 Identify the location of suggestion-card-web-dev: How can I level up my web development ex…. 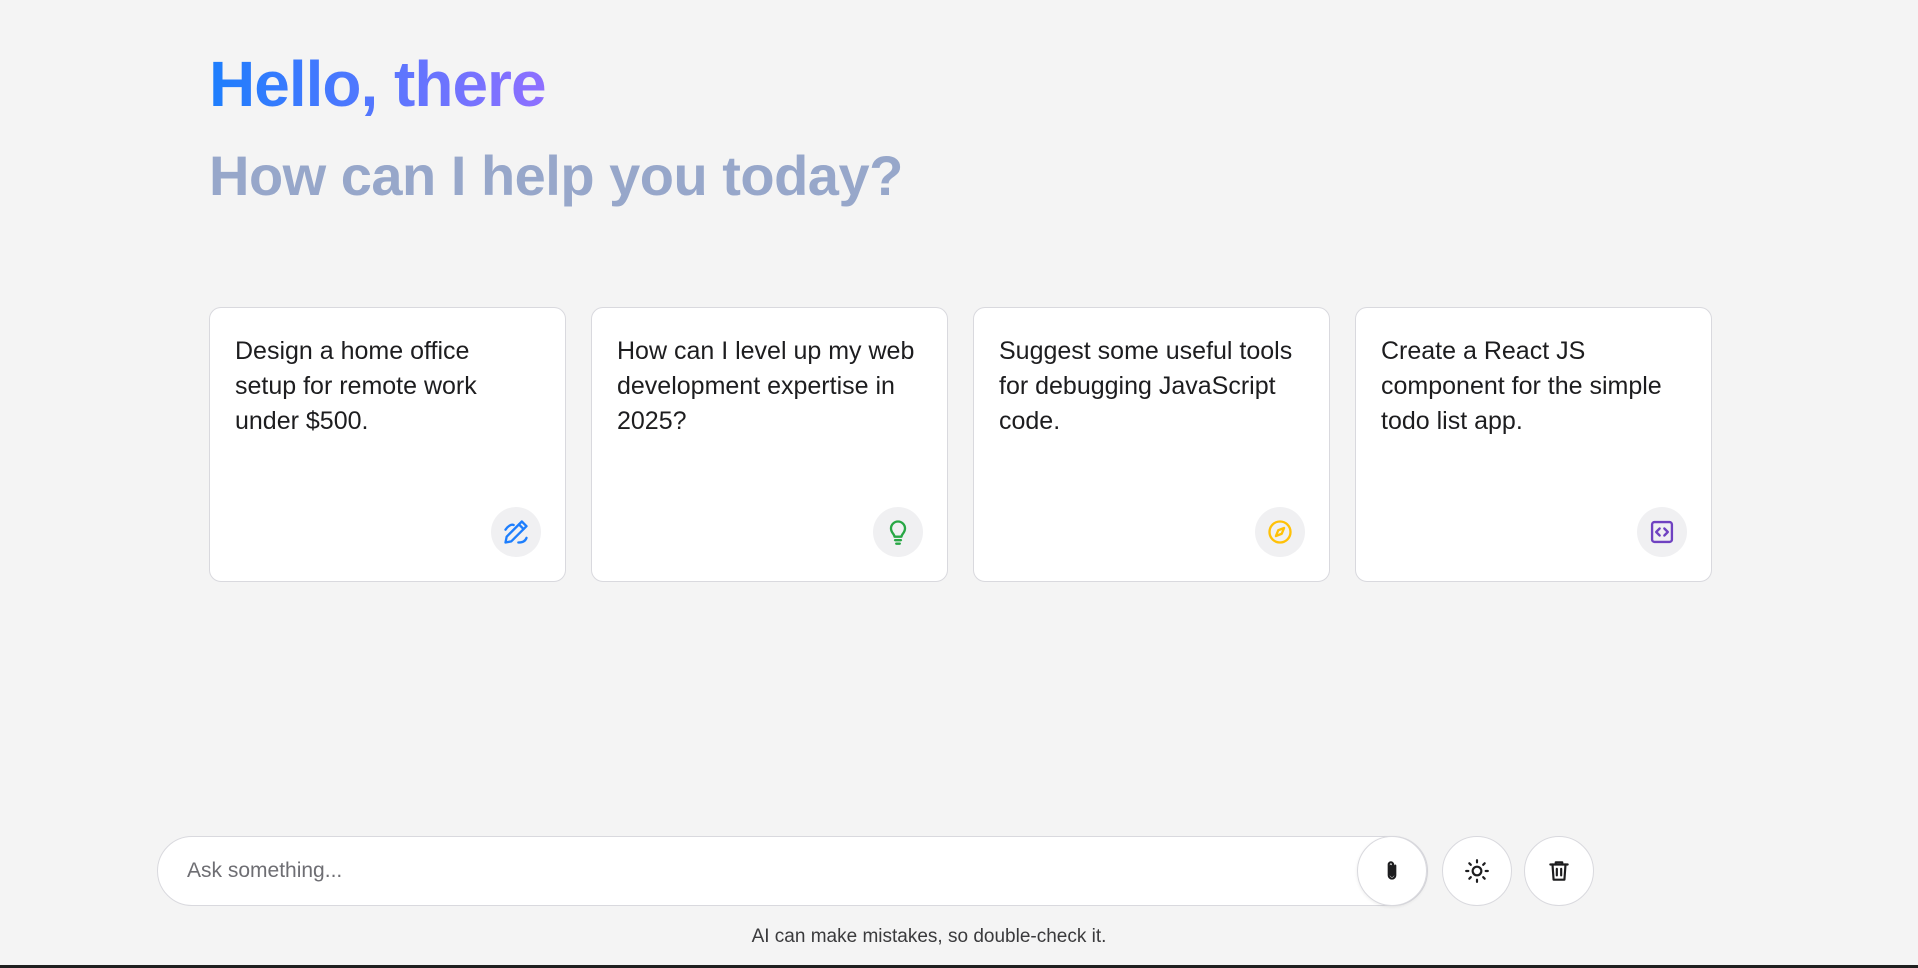
(769, 444).